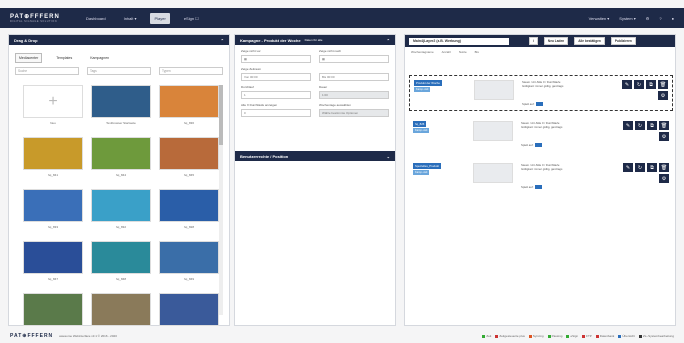 The height and width of the screenshot is (343, 684). I want to click on scroll-thumb, so click(221, 115).